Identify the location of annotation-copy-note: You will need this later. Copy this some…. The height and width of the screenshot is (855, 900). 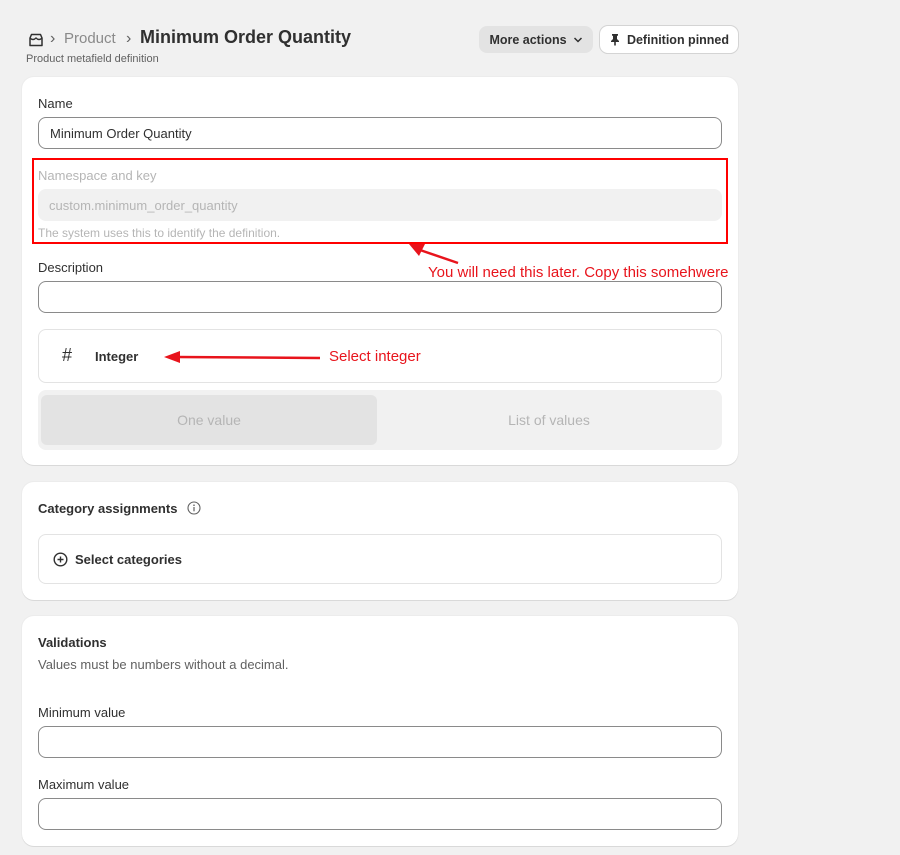
(578, 272).